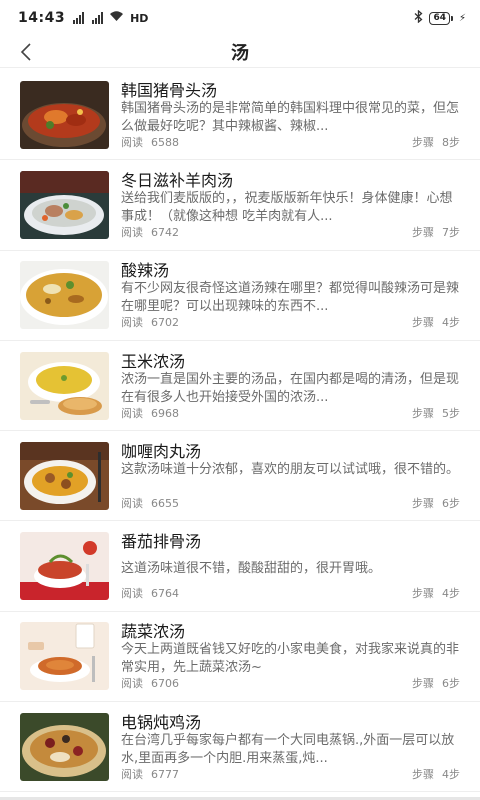 The width and height of the screenshot is (480, 800). Describe the element at coordinates (165, 684) in the screenshot. I see `read-count: 6706` at that location.